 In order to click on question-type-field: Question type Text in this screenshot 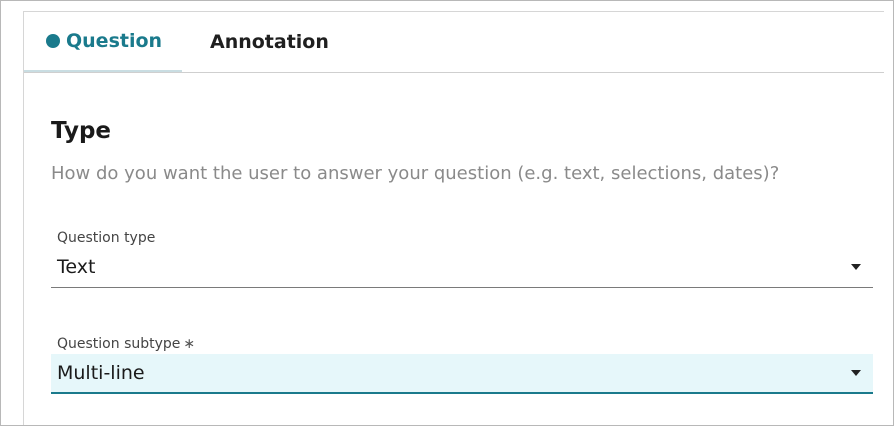, I will do `click(462, 258)`.